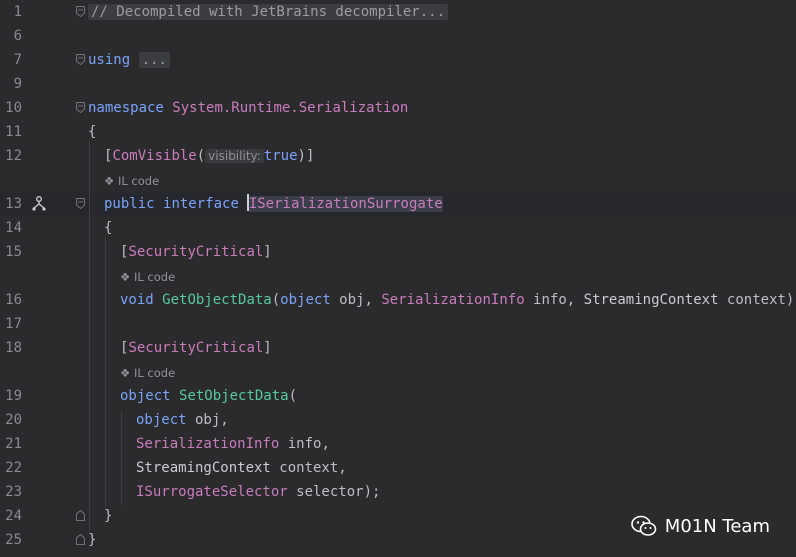 The image size is (796, 557). What do you see at coordinates (17, 36) in the screenshot?
I see `line-number: 6` at bounding box center [17, 36].